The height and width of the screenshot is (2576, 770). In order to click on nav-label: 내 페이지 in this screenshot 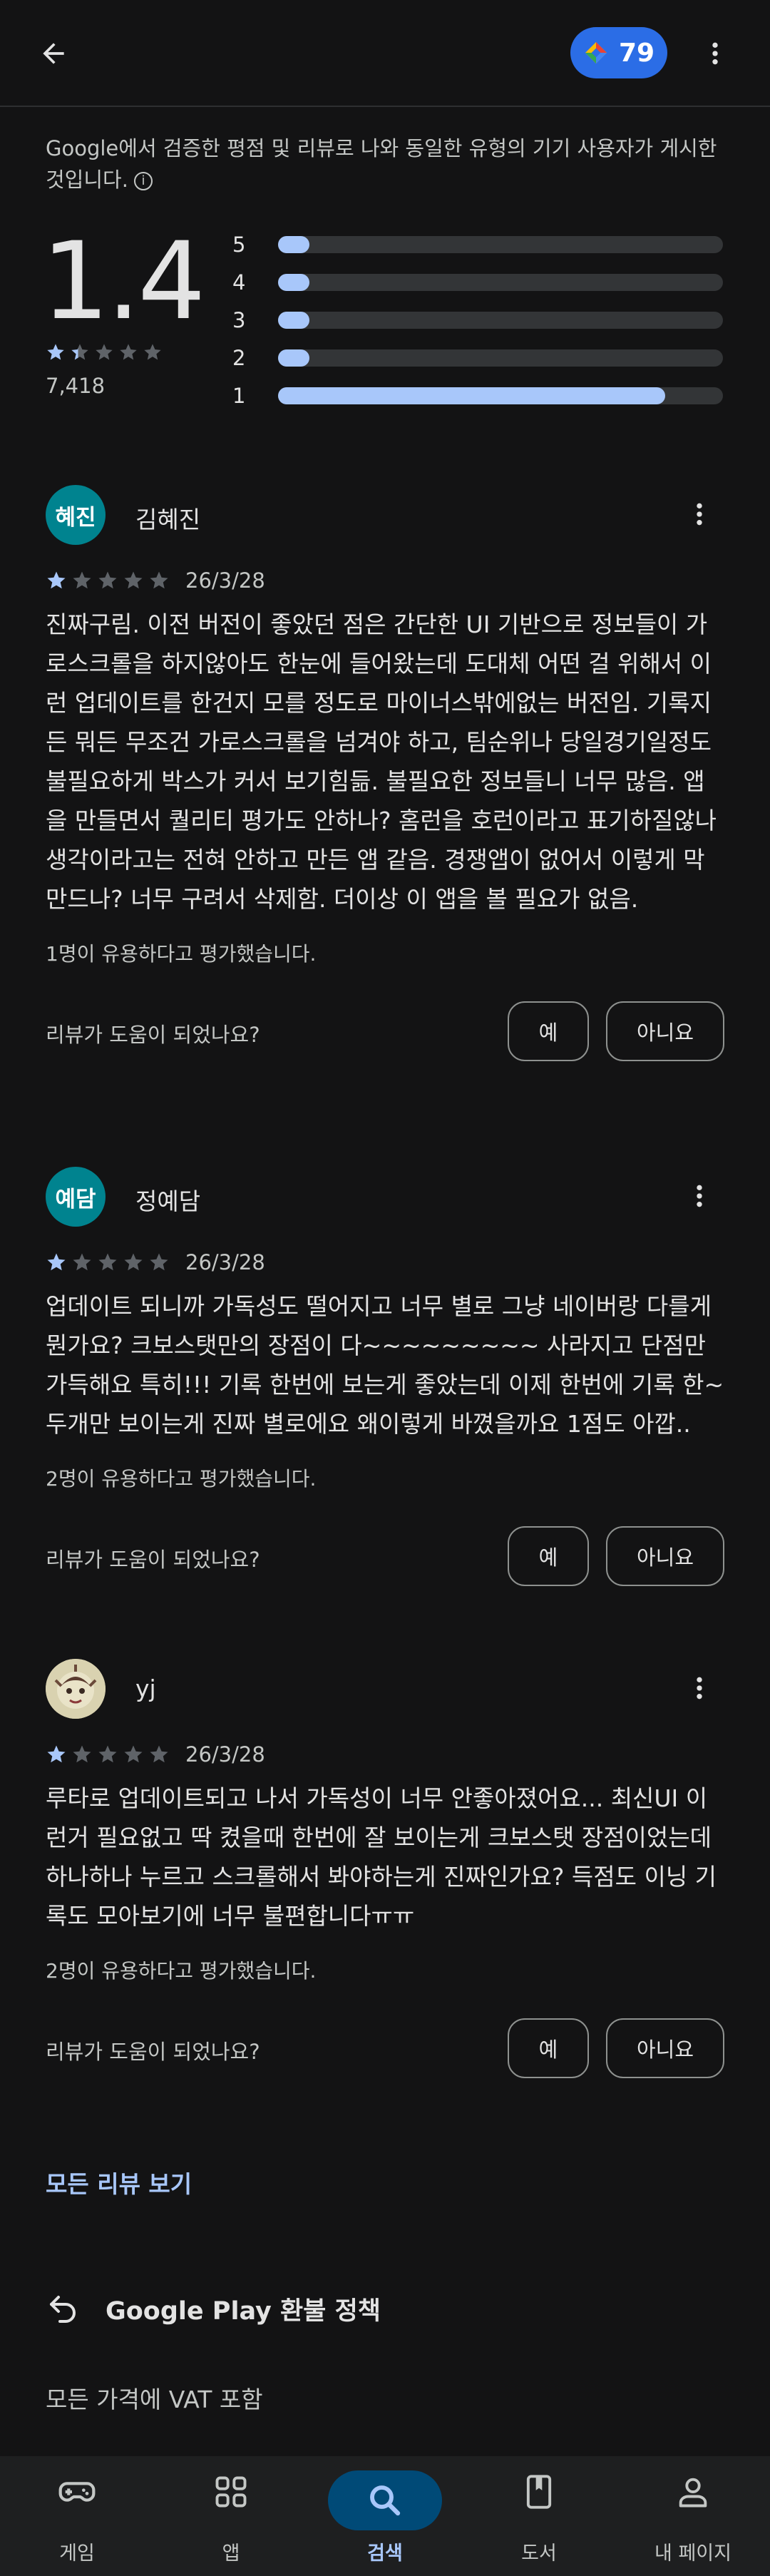, I will do `click(693, 2554)`.